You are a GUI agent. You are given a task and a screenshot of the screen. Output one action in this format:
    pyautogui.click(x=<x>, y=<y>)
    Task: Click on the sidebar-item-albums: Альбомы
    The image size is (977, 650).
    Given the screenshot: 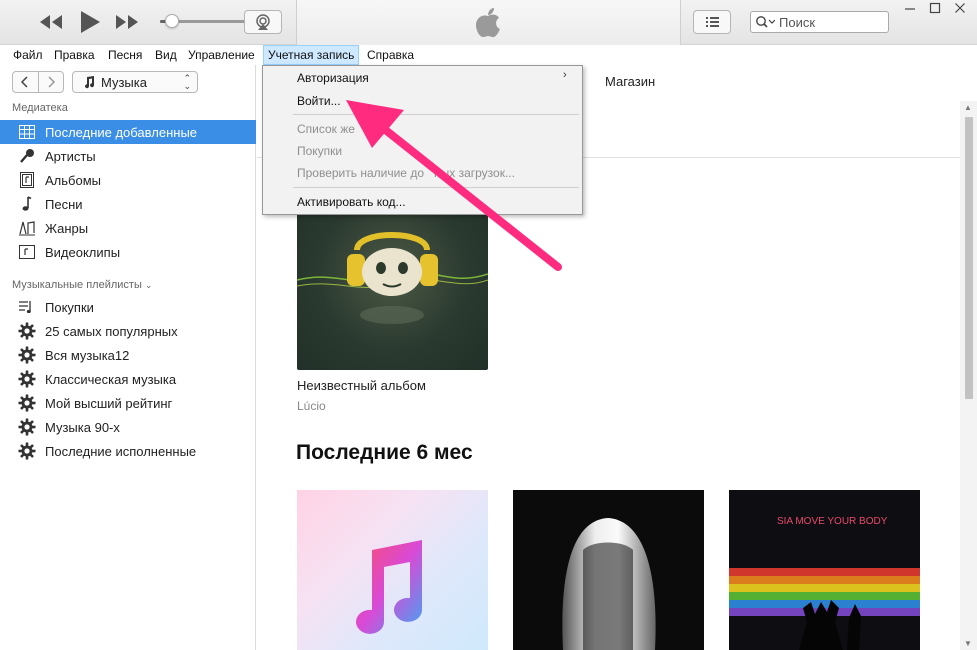 What is the action you would take?
    pyautogui.click(x=128, y=180)
    